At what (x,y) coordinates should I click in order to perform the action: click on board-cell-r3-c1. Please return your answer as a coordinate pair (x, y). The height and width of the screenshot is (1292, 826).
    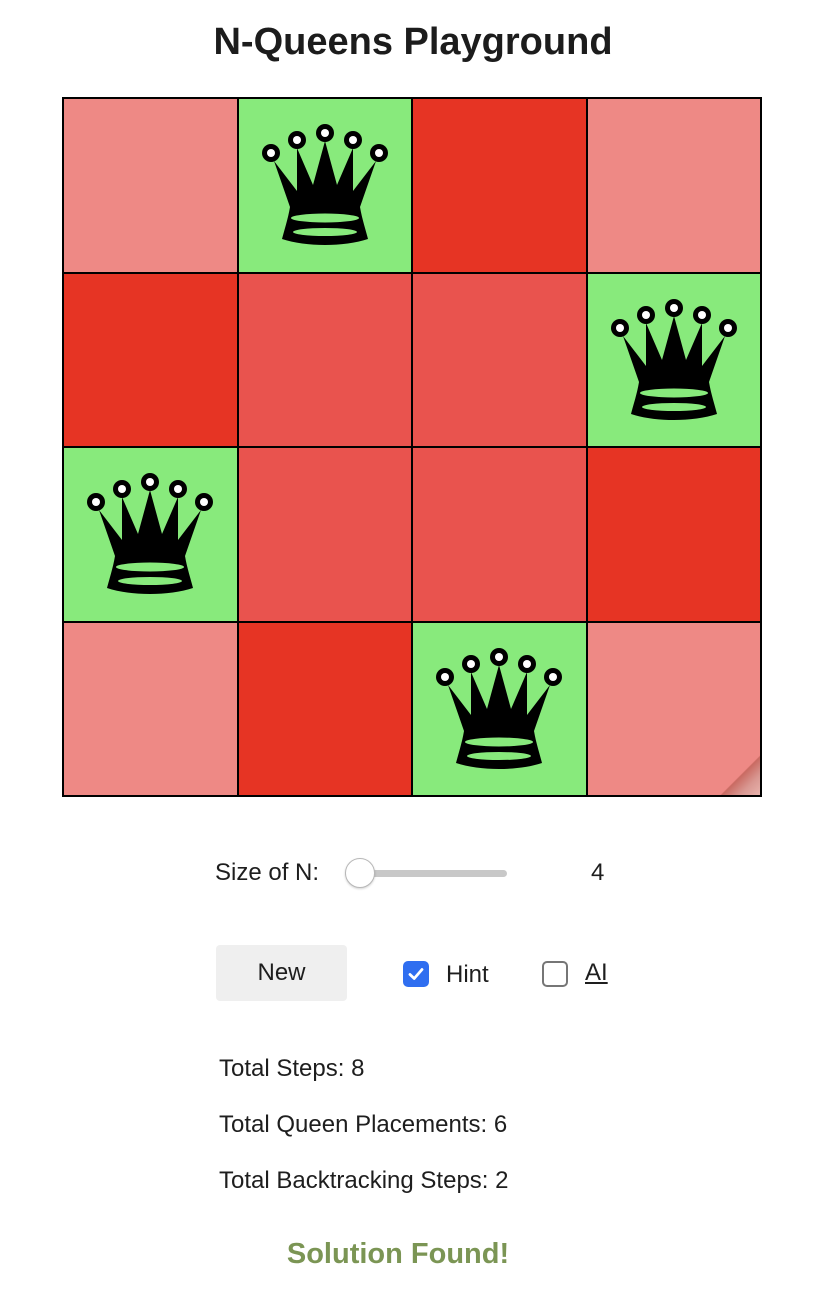
    Looking at the image, I should click on (150, 534).